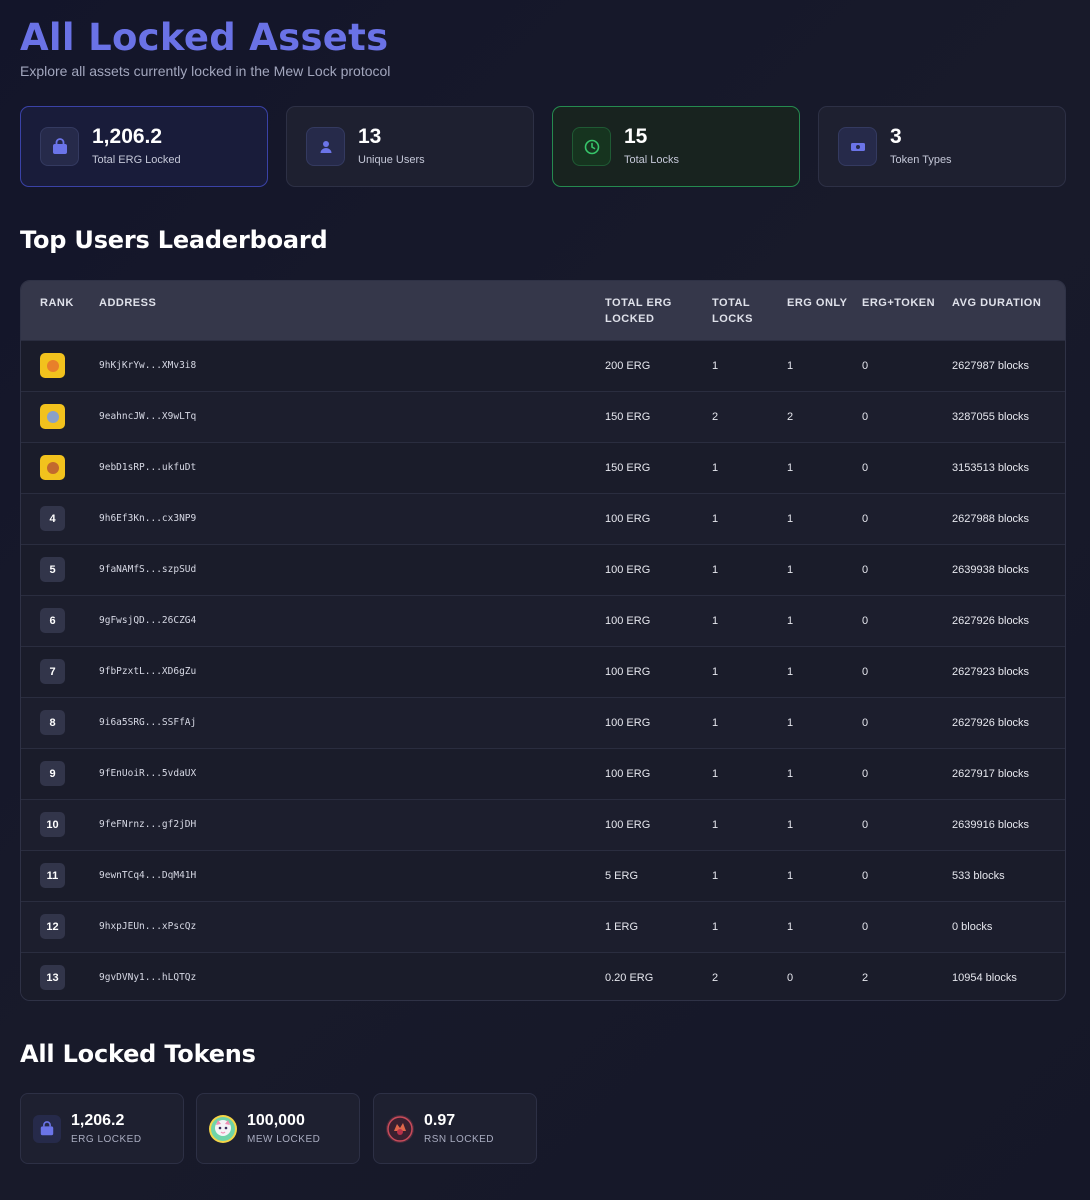  What do you see at coordinates (147, 468) in the screenshot?
I see `address-cell: 9ebD1sRP...ukfuDt` at bounding box center [147, 468].